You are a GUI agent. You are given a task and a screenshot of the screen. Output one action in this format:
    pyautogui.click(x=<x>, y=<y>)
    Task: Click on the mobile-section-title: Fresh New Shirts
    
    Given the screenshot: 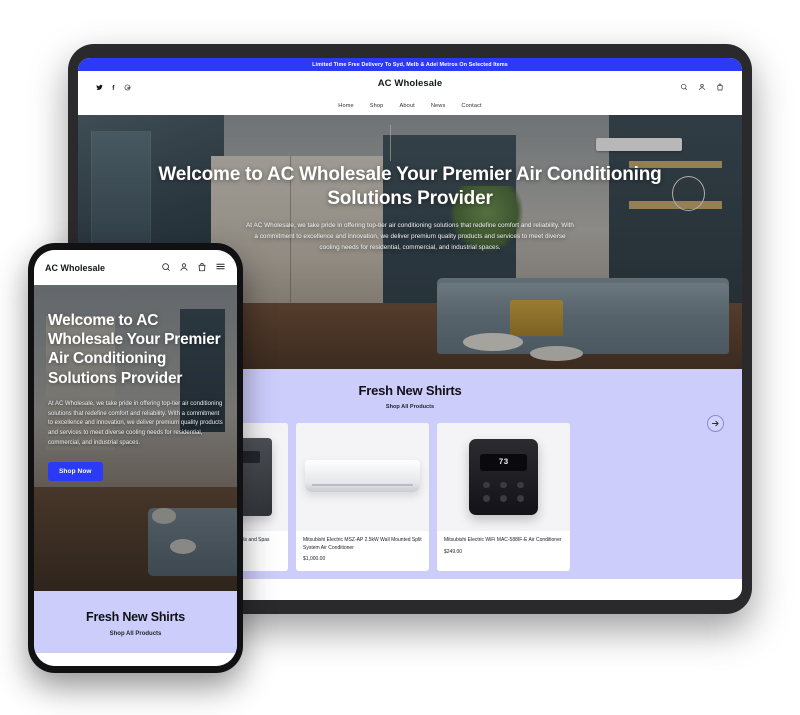 What is the action you would take?
    pyautogui.click(x=135, y=617)
    